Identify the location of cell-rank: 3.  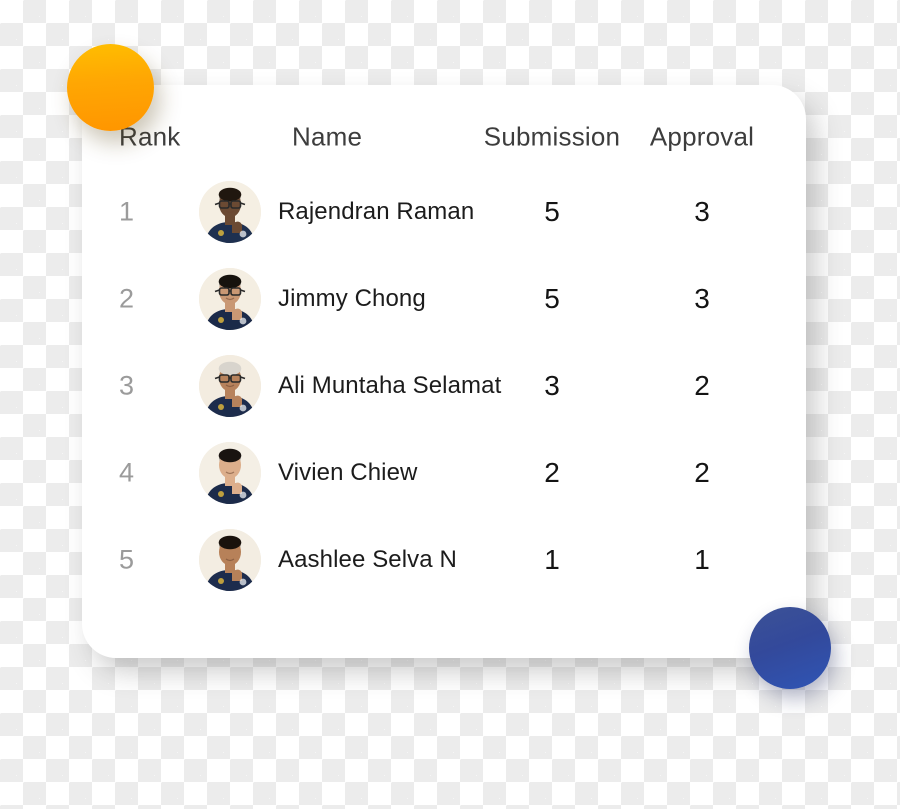
(127, 385).